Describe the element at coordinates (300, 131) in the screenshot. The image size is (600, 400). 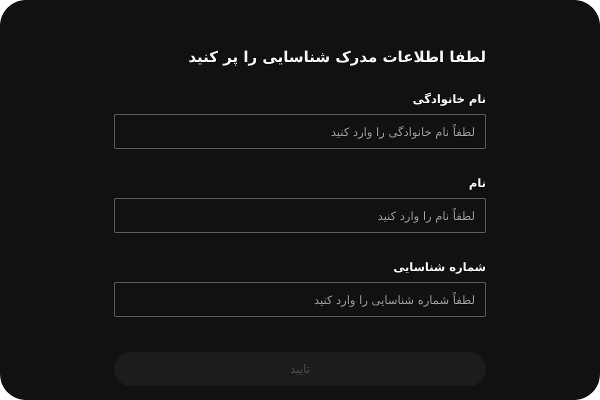
I see `input-field: لطفاً نام خانوادگی را وارد کنید` at that location.